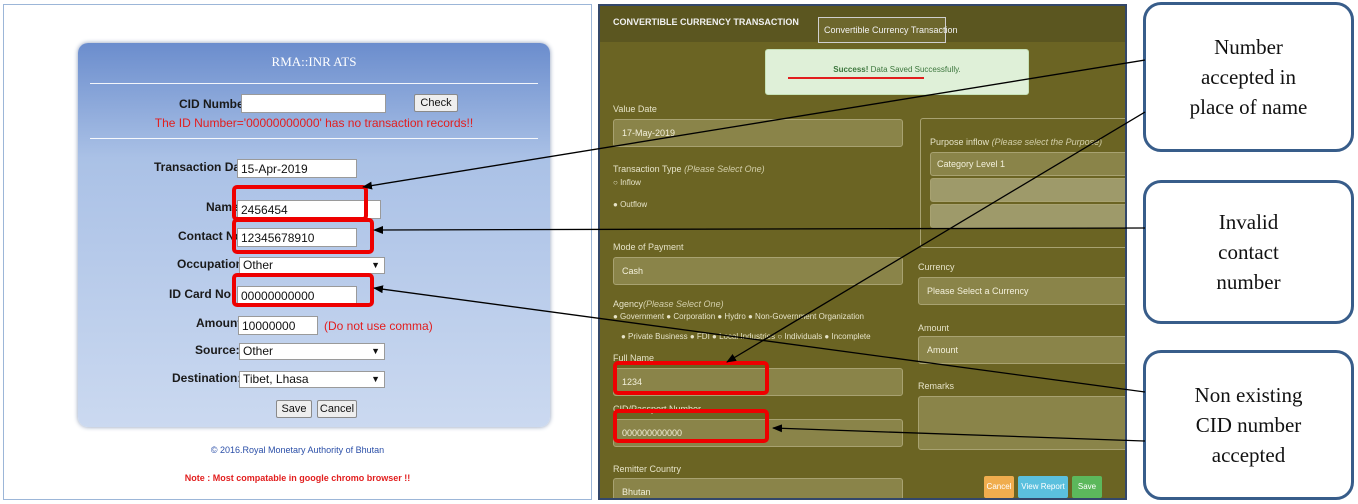 This screenshot has height=504, width=1358. What do you see at coordinates (314, 61) in the screenshot?
I see `form-title: RMA::INR ATS` at bounding box center [314, 61].